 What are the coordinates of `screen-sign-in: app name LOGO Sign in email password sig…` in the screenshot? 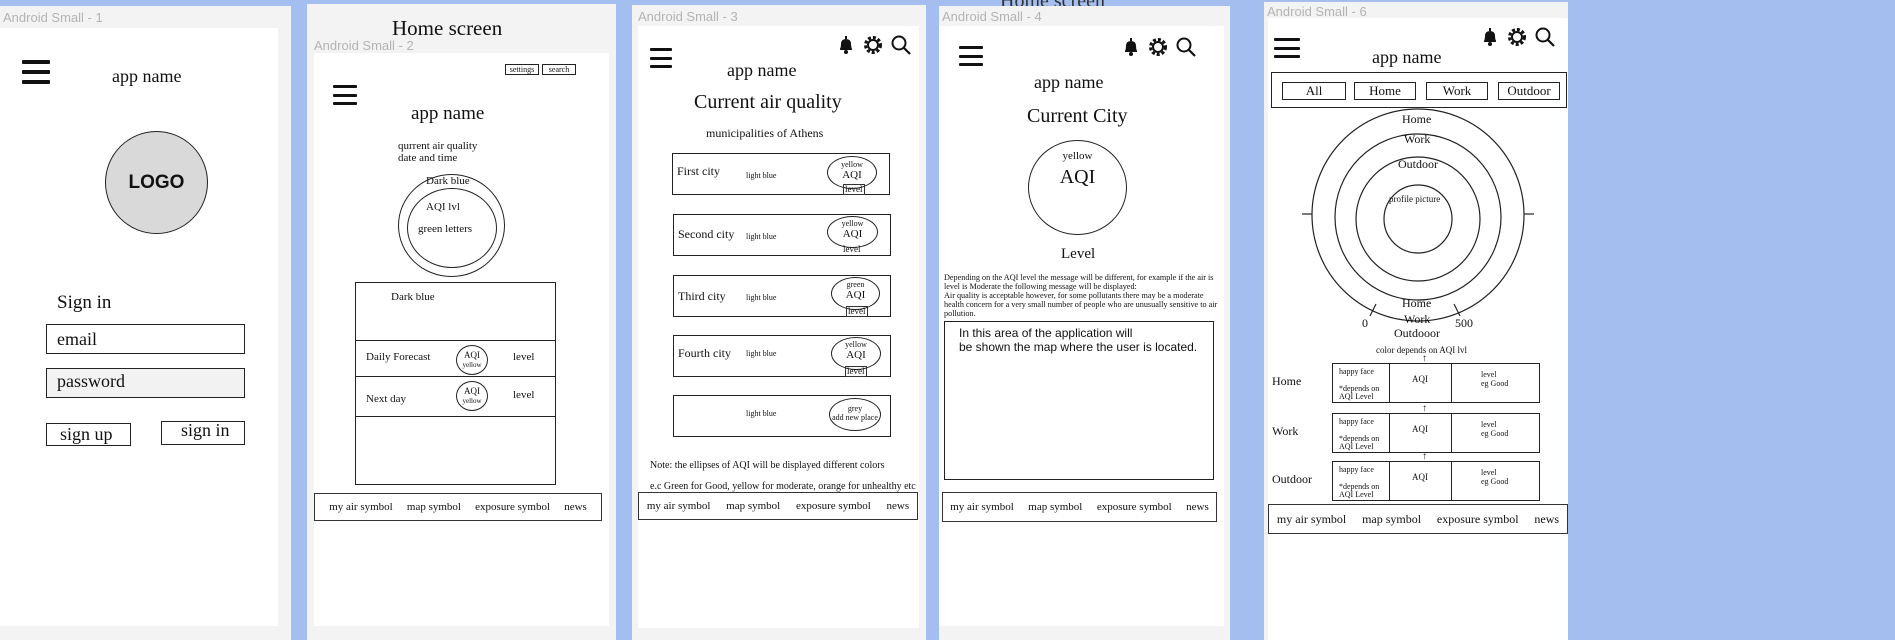 It's located at (139, 327).